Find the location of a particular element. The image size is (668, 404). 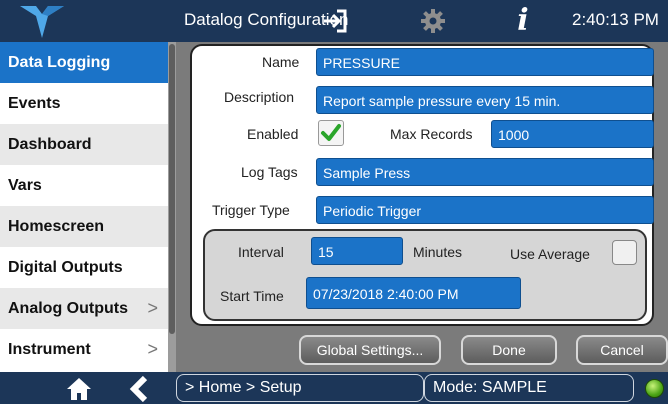

sidebar-item-label: Analog Outputs is located at coordinates (68, 308).